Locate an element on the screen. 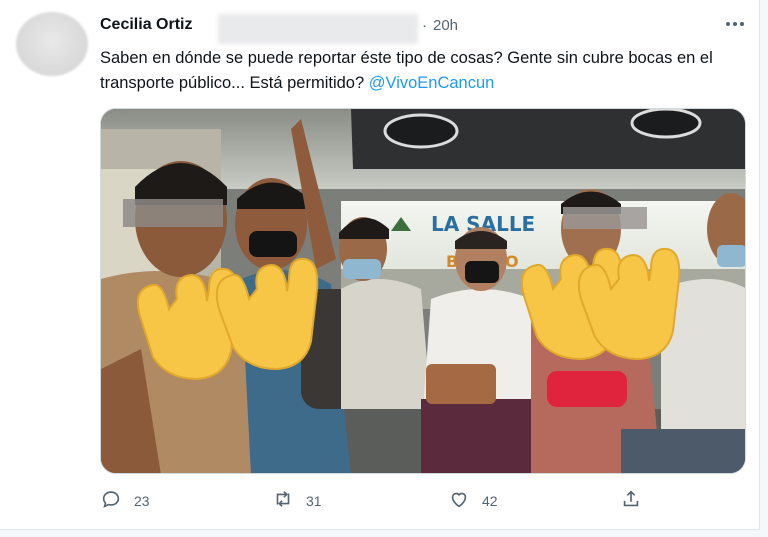 The width and height of the screenshot is (768, 537). share-button is located at coordinates (631, 501).